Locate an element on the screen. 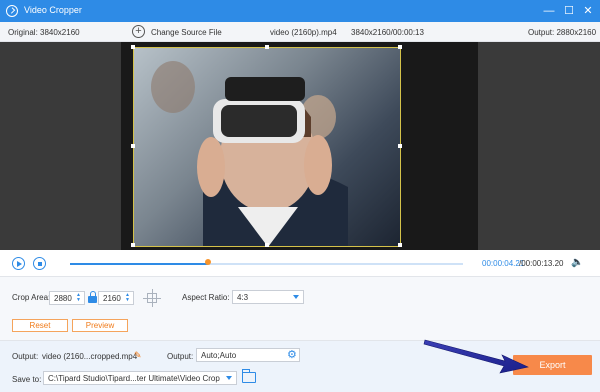 This screenshot has width=600, height=392. crop-handle-bottom is located at coordinates (267, 245).